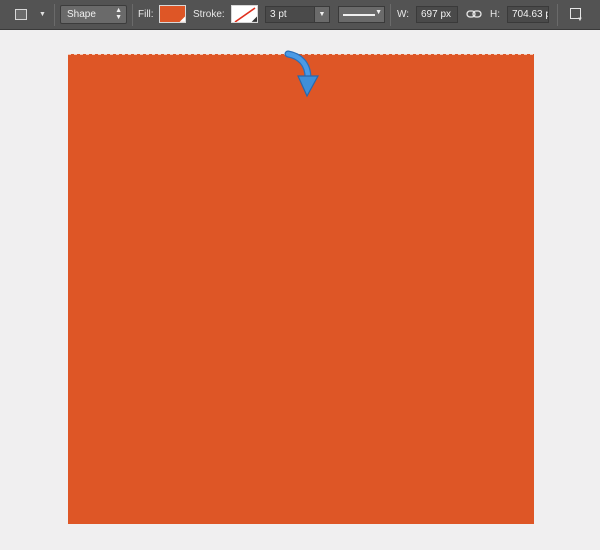  What do you see at coordinates (302, 77) in the screenshot?
I see `curved-arrow-down-icon` at bounding box center [302, 77].